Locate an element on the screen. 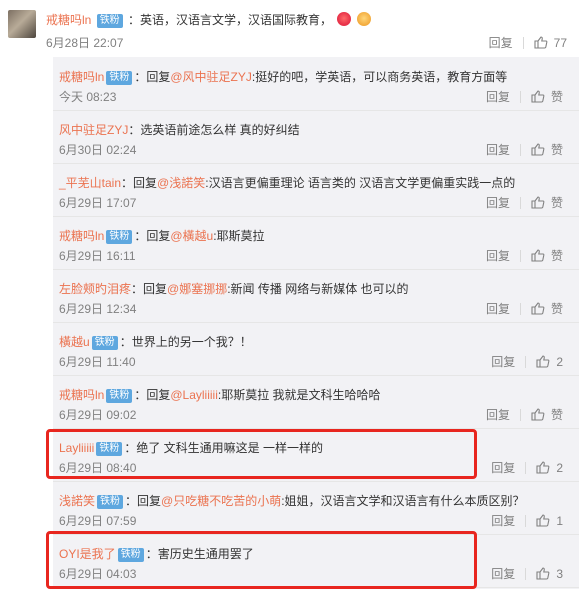 The height and width of the screenshot is (589, 579). reply-text: ：选英语前途怎么样 真的好纠结 is located at coordinates (214, 130).